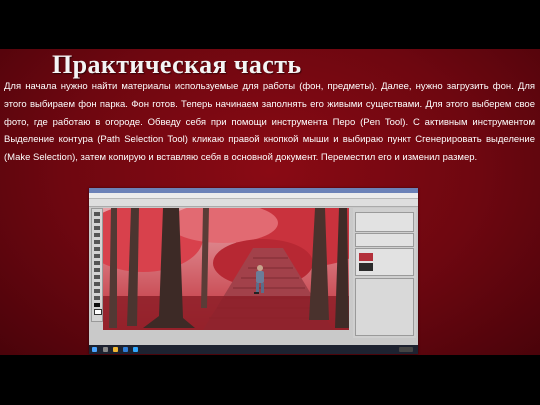 The image size is (540, 405). What do you see at coordinates (253, 349) in the screenshot?
I see `windows-taskbar` at bounding box center [253, 349].